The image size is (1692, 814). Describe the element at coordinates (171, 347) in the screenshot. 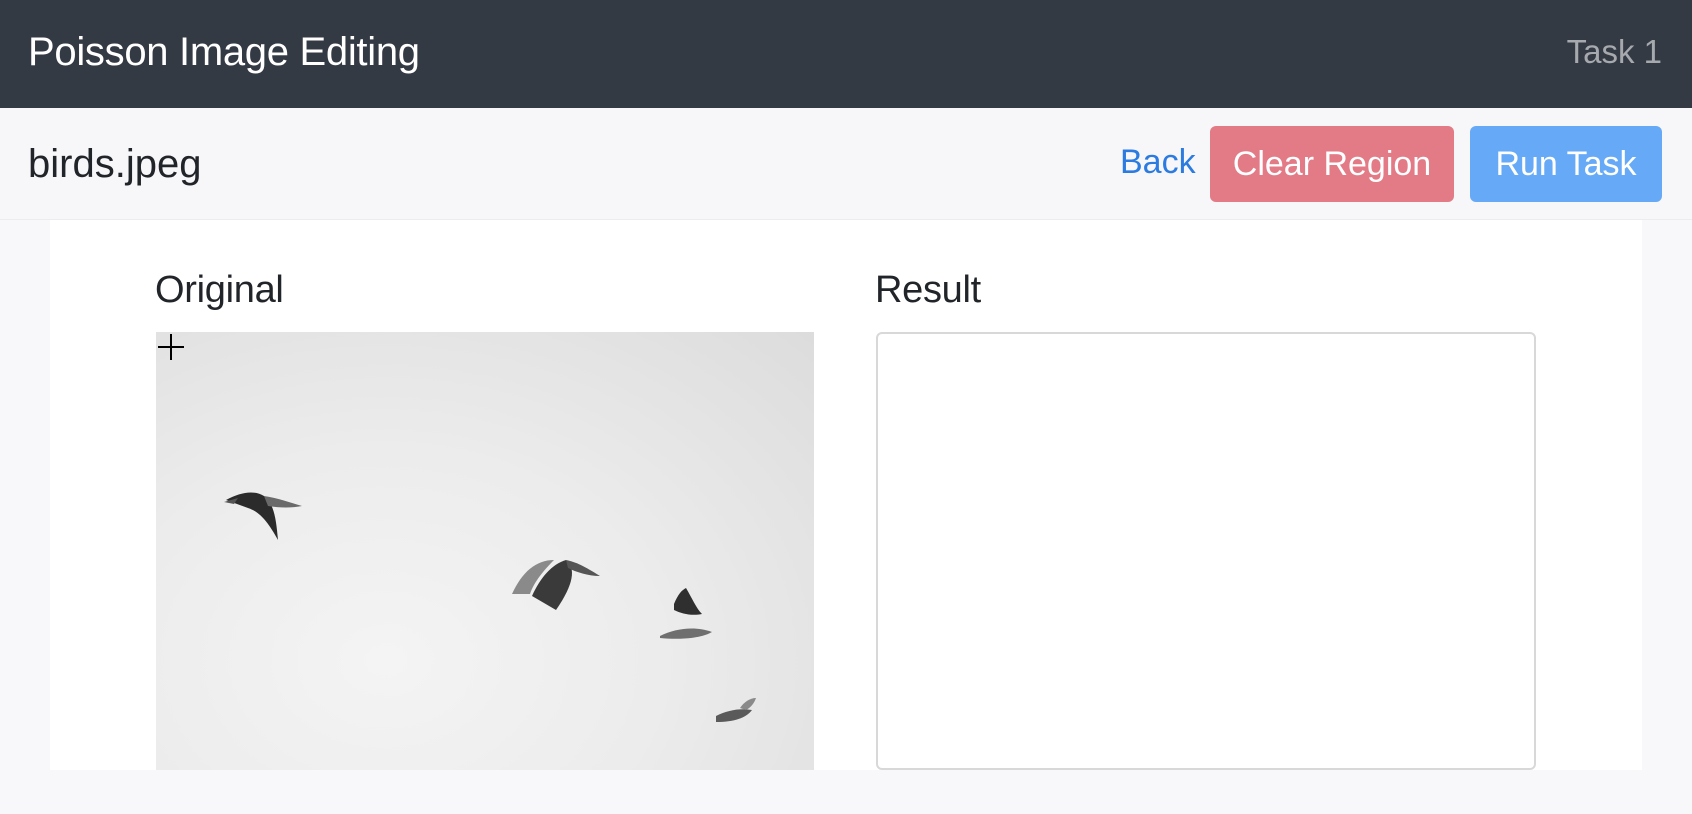

I see `crosshair-icon` at that location.